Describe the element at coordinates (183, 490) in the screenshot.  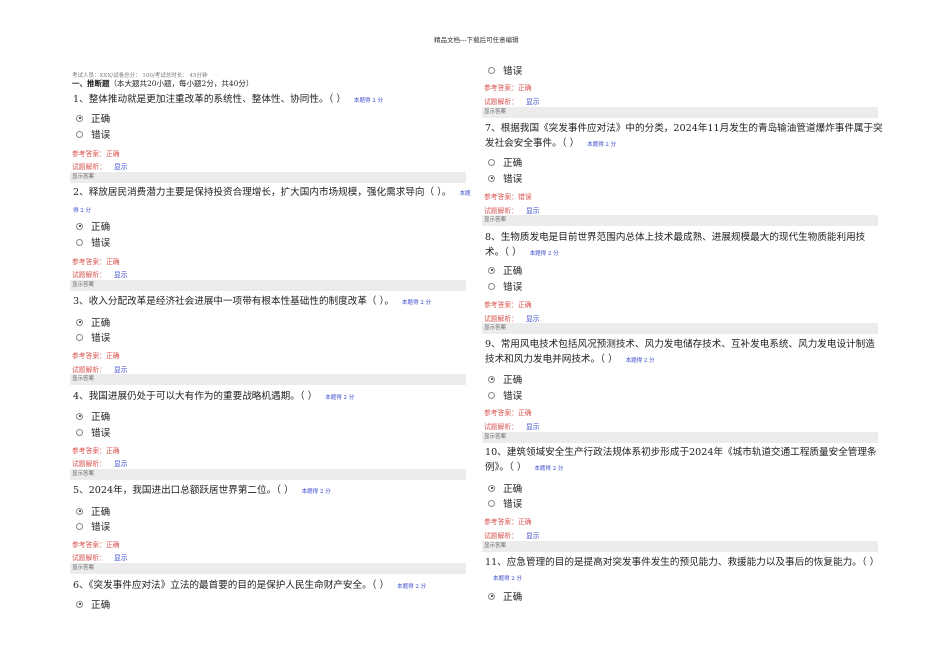
I see `question-stem: 5、2024年，我国进出口总额跃居世界第二位。（ ）` at that location.